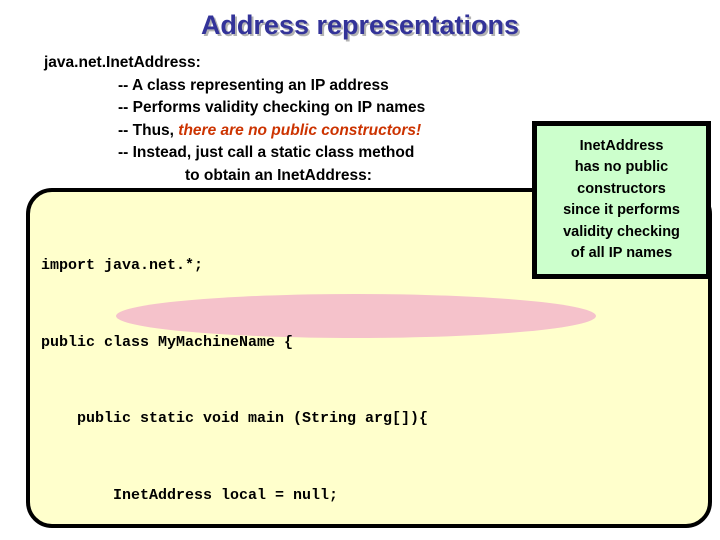 The image size is (720, 540). What do you see at coordinates (235, 418) in the screenshot?
I see `code-line: public static void main (String arg[]){` at bounding box center [235, 418].